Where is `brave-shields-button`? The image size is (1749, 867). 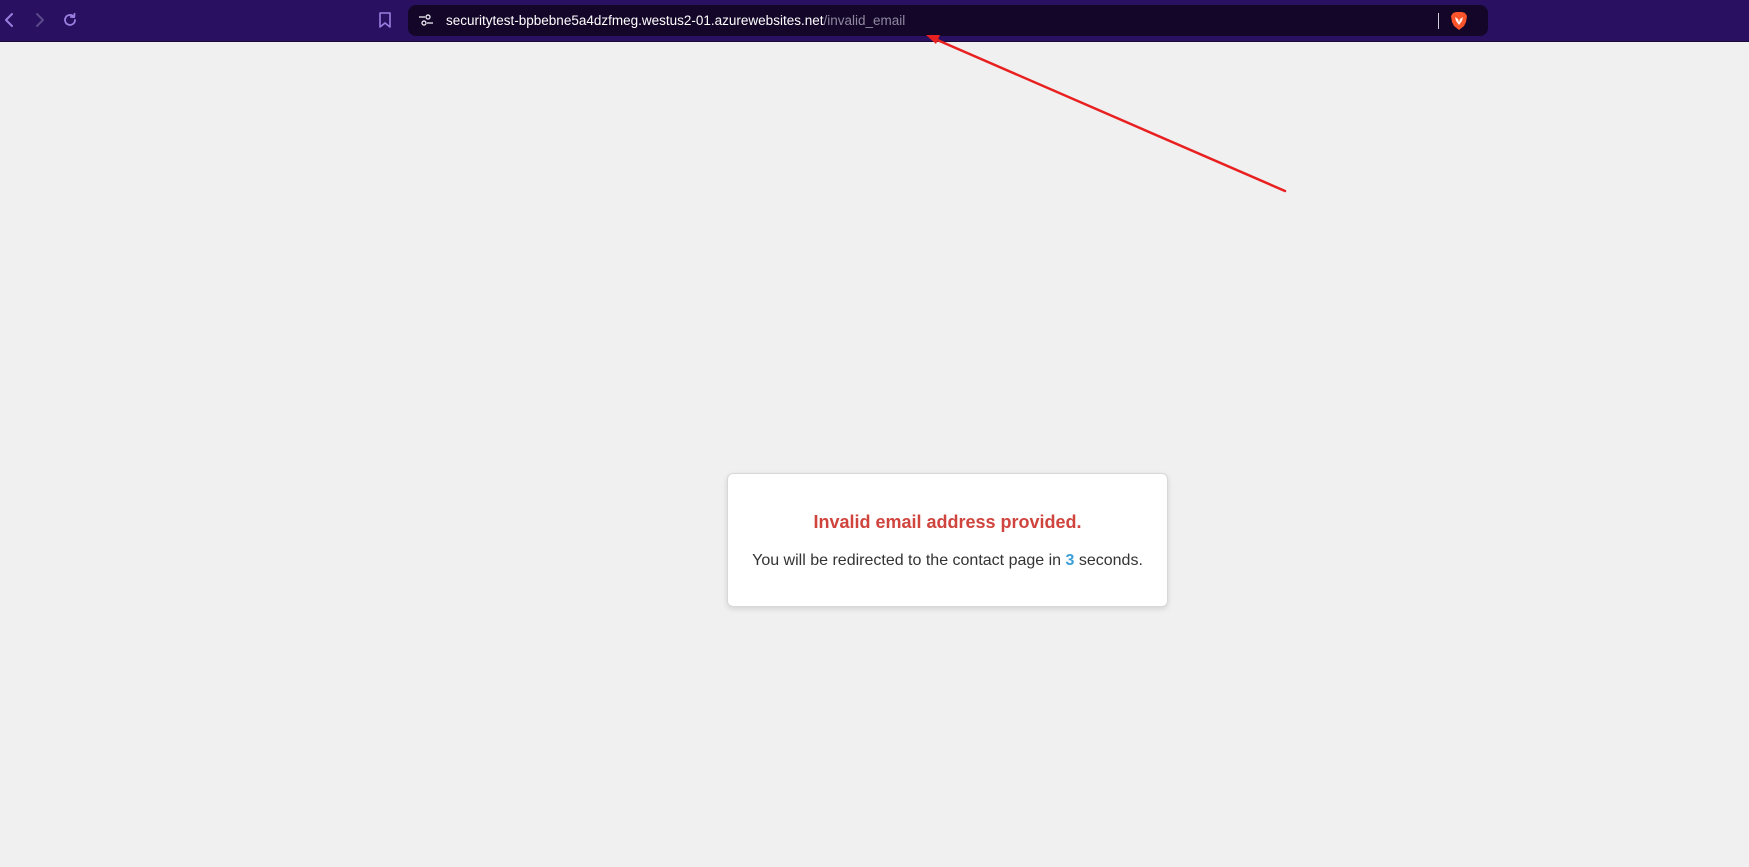
brave-shields-button is located at coordinates (1459, 21).